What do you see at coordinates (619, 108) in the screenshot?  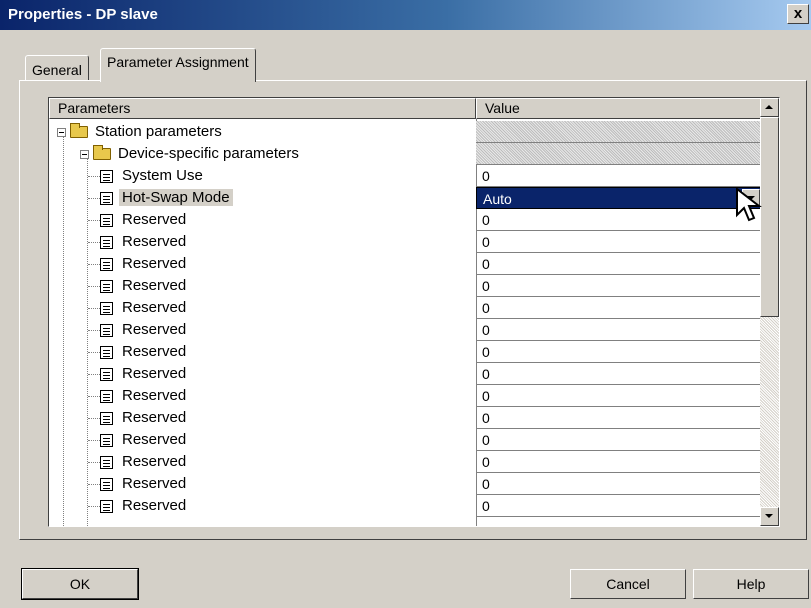 I see `column-header-value: Value` at bounding box center [619, 108].